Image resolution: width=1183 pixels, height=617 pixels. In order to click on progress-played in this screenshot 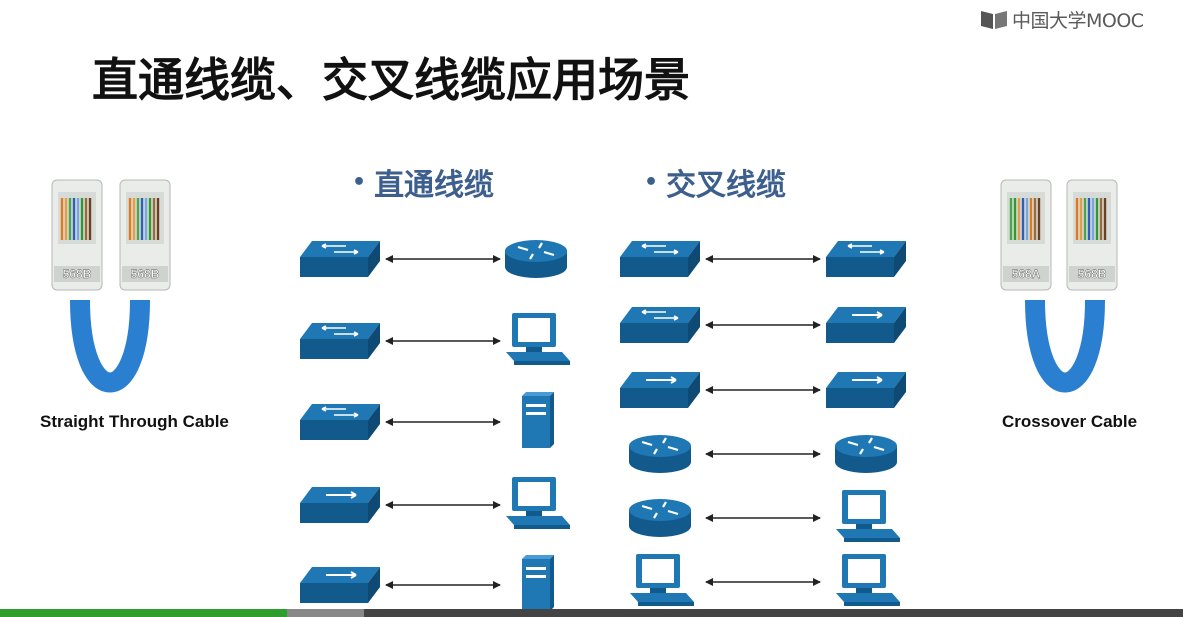, I will do `click(144, 613)`.